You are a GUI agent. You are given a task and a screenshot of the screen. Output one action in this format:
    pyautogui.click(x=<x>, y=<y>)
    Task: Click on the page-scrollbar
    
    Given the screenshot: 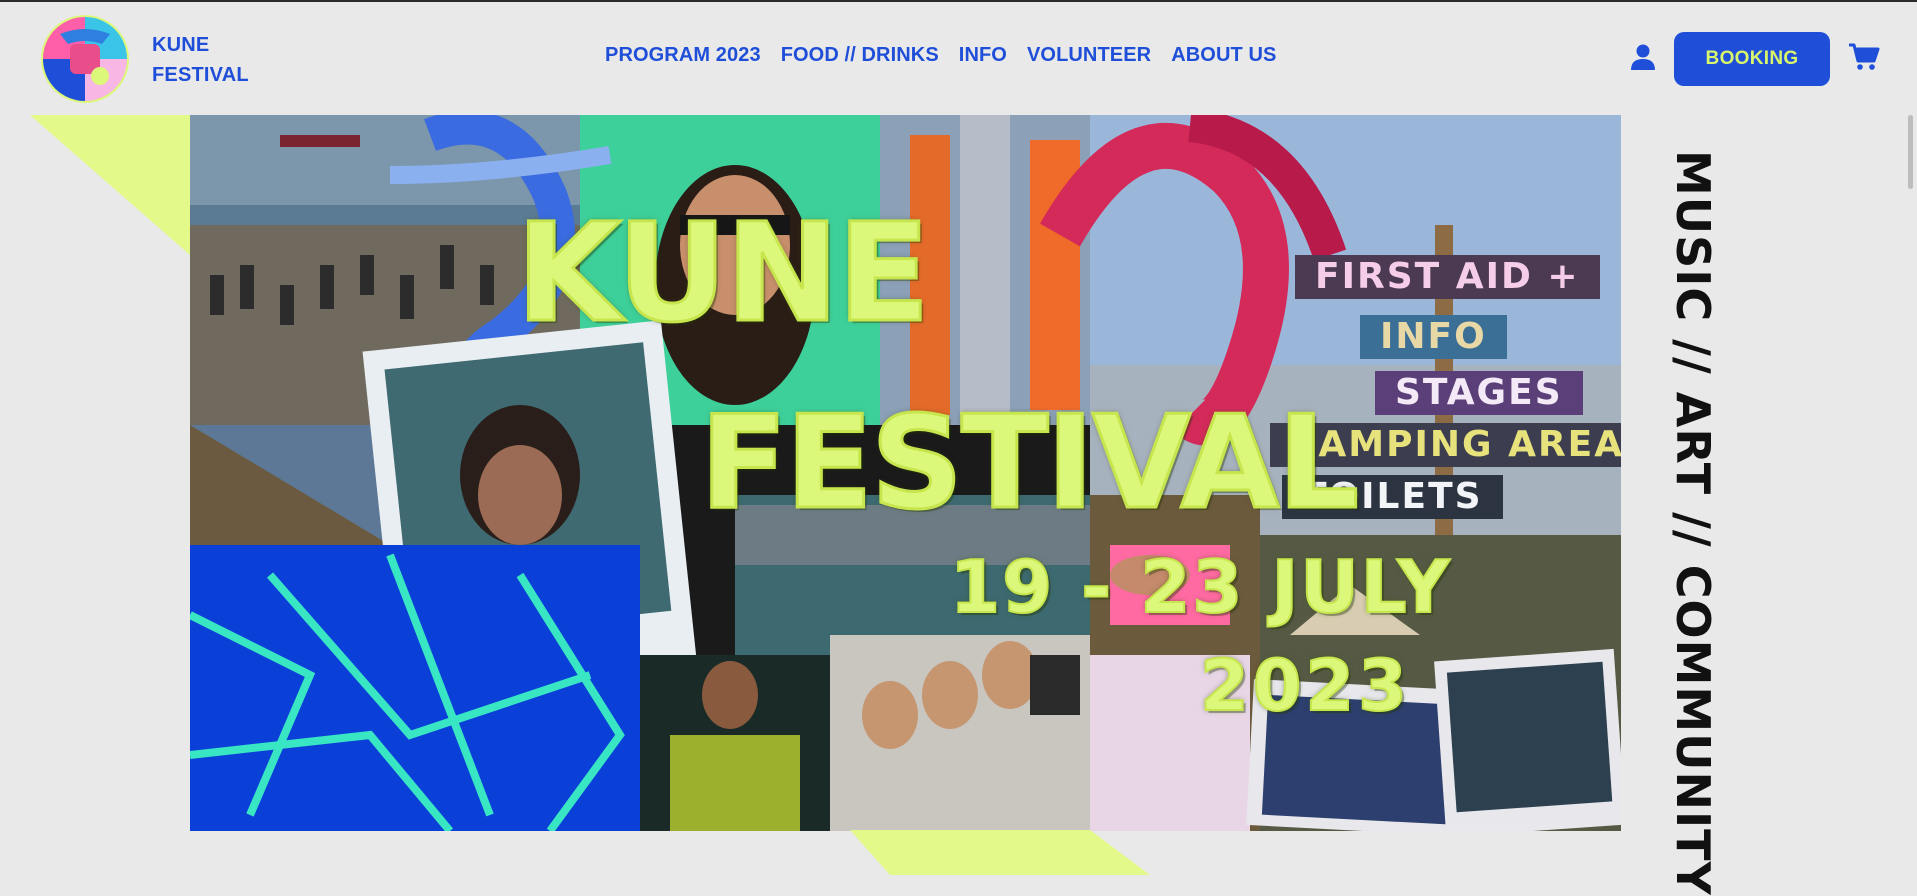 What is the action you would take?
    pyautogui.click(x=1910, y=152)
    